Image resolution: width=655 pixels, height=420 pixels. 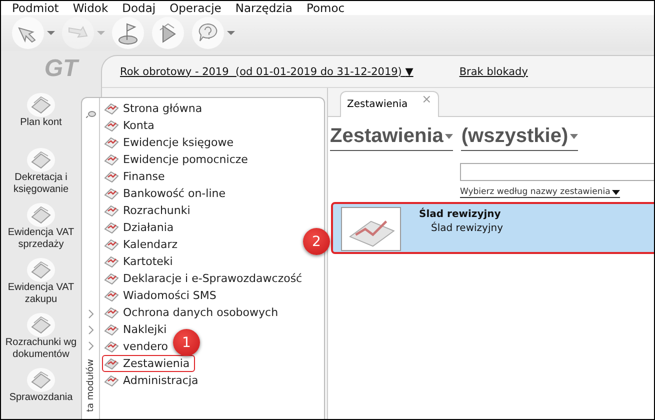 I want to click on module-menu-item: Ochrona danych osobowych, so click(x=193, y=312).